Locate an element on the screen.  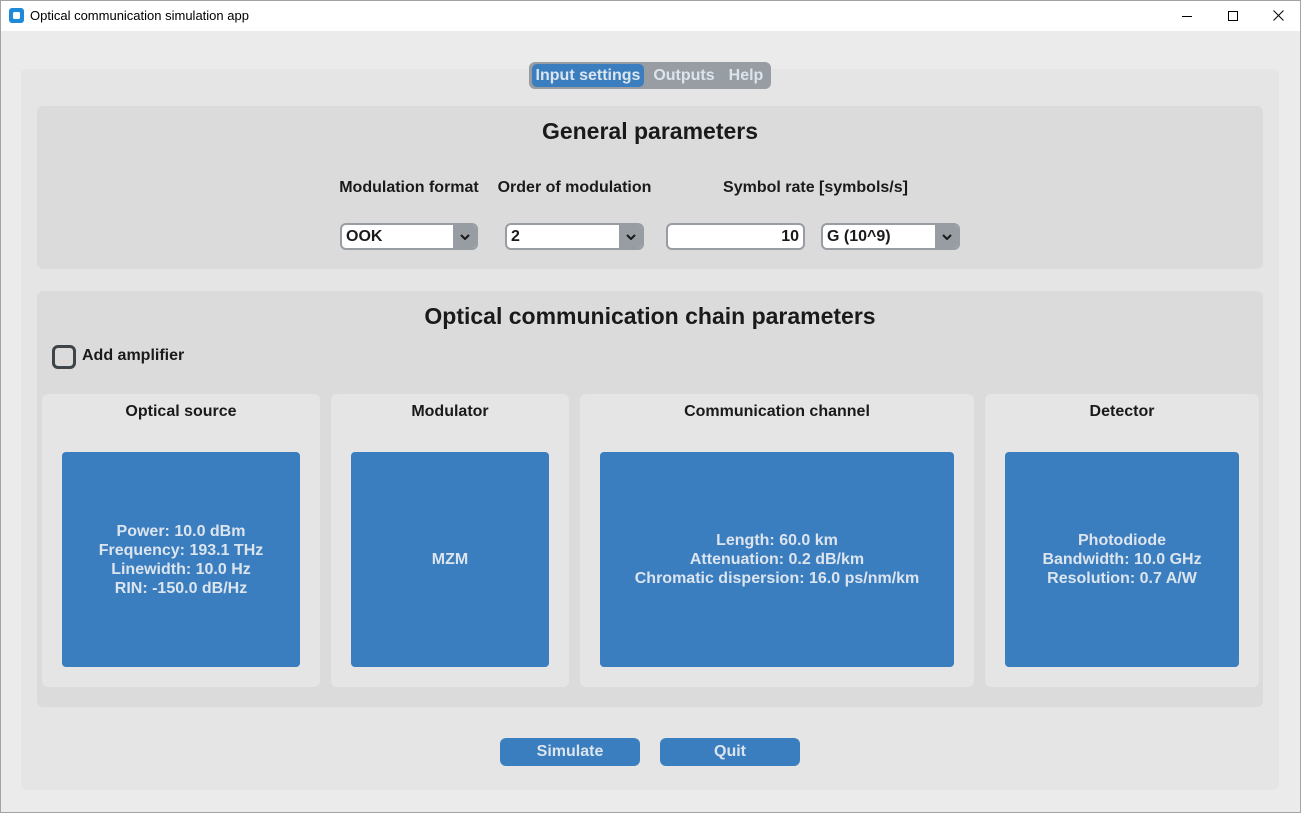
order-of-modulation-dropdown-button is located at coordinates (630, 236).